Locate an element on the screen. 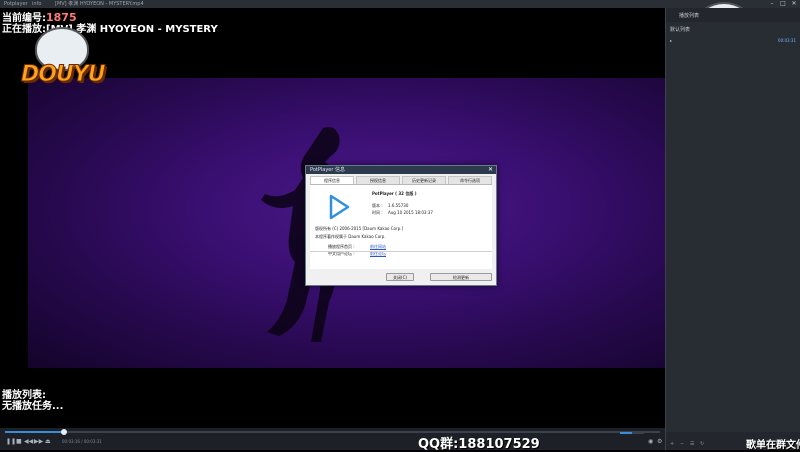 This screenshot has height=452, width=800. playlist-row-duration: 00:03:31 is located at coordinates (787, 40).